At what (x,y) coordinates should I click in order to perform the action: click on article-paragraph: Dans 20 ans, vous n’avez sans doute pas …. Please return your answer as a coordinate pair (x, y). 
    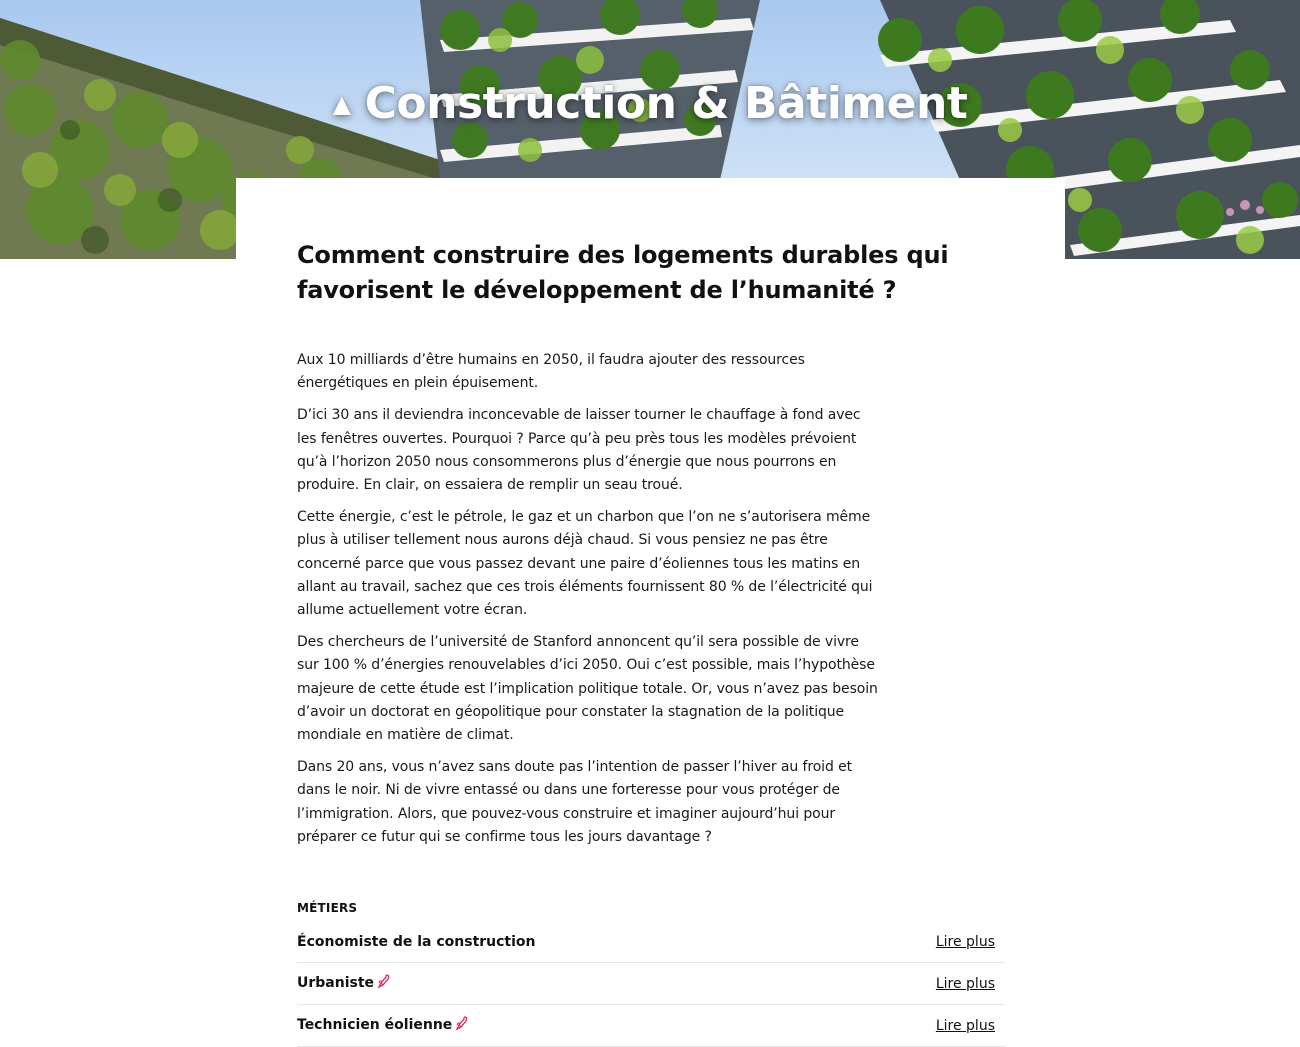
    Looking at the image, I should click on (574, 802).